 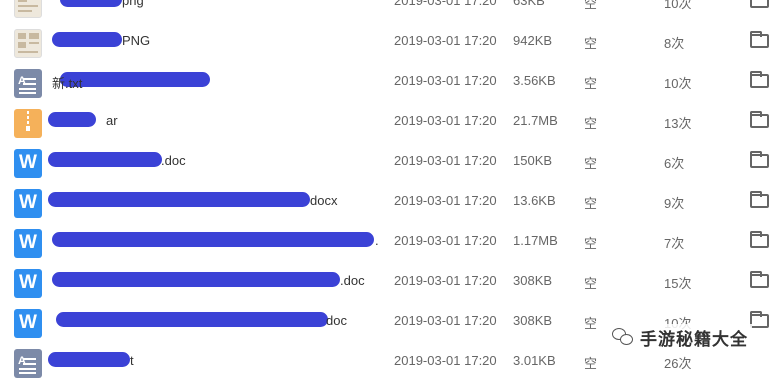 I want to click on file-row: PNG 2019-03-01 17:20 942KB 空 8次, so click(x=391, y=40).